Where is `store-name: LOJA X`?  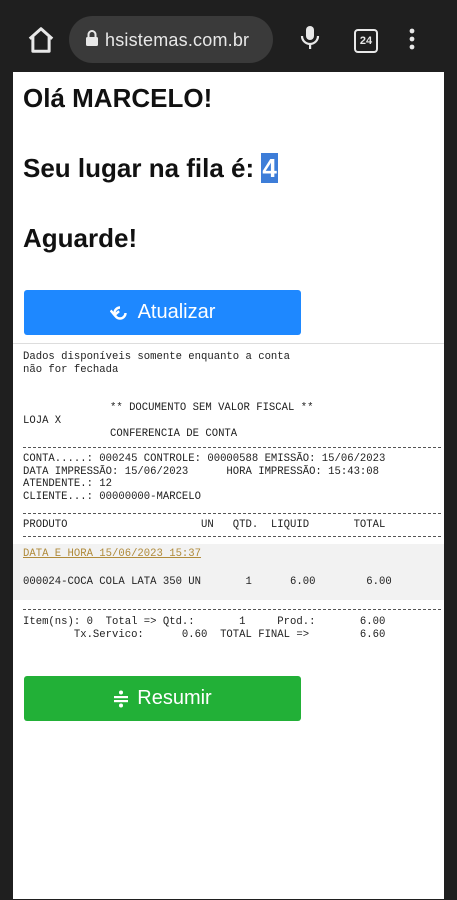
store-name: LOJA X is located at coordinates (42, 421).